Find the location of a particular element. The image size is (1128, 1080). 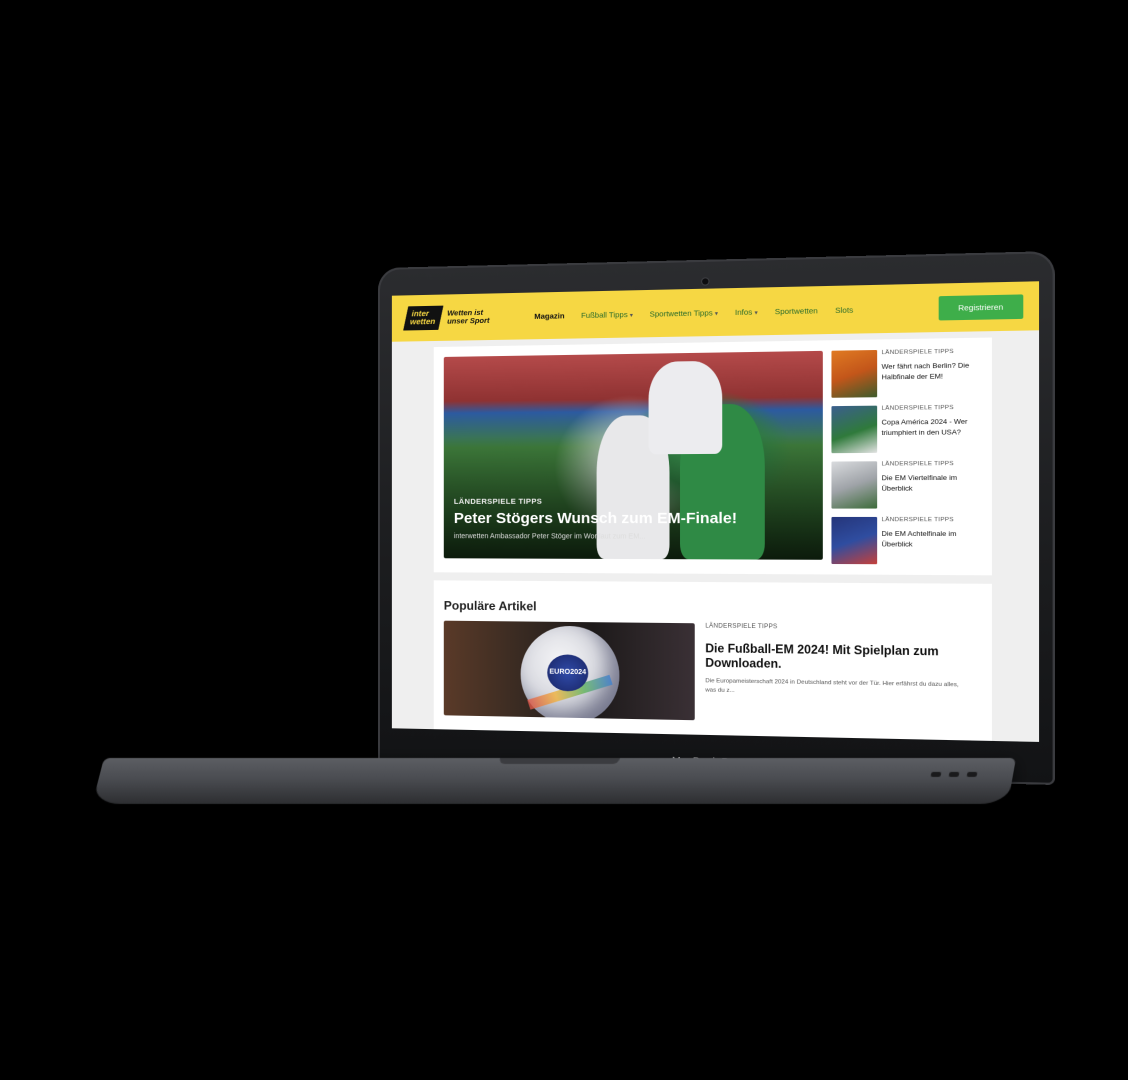

nav-label: Magazin is located at coordinates (549, 315).